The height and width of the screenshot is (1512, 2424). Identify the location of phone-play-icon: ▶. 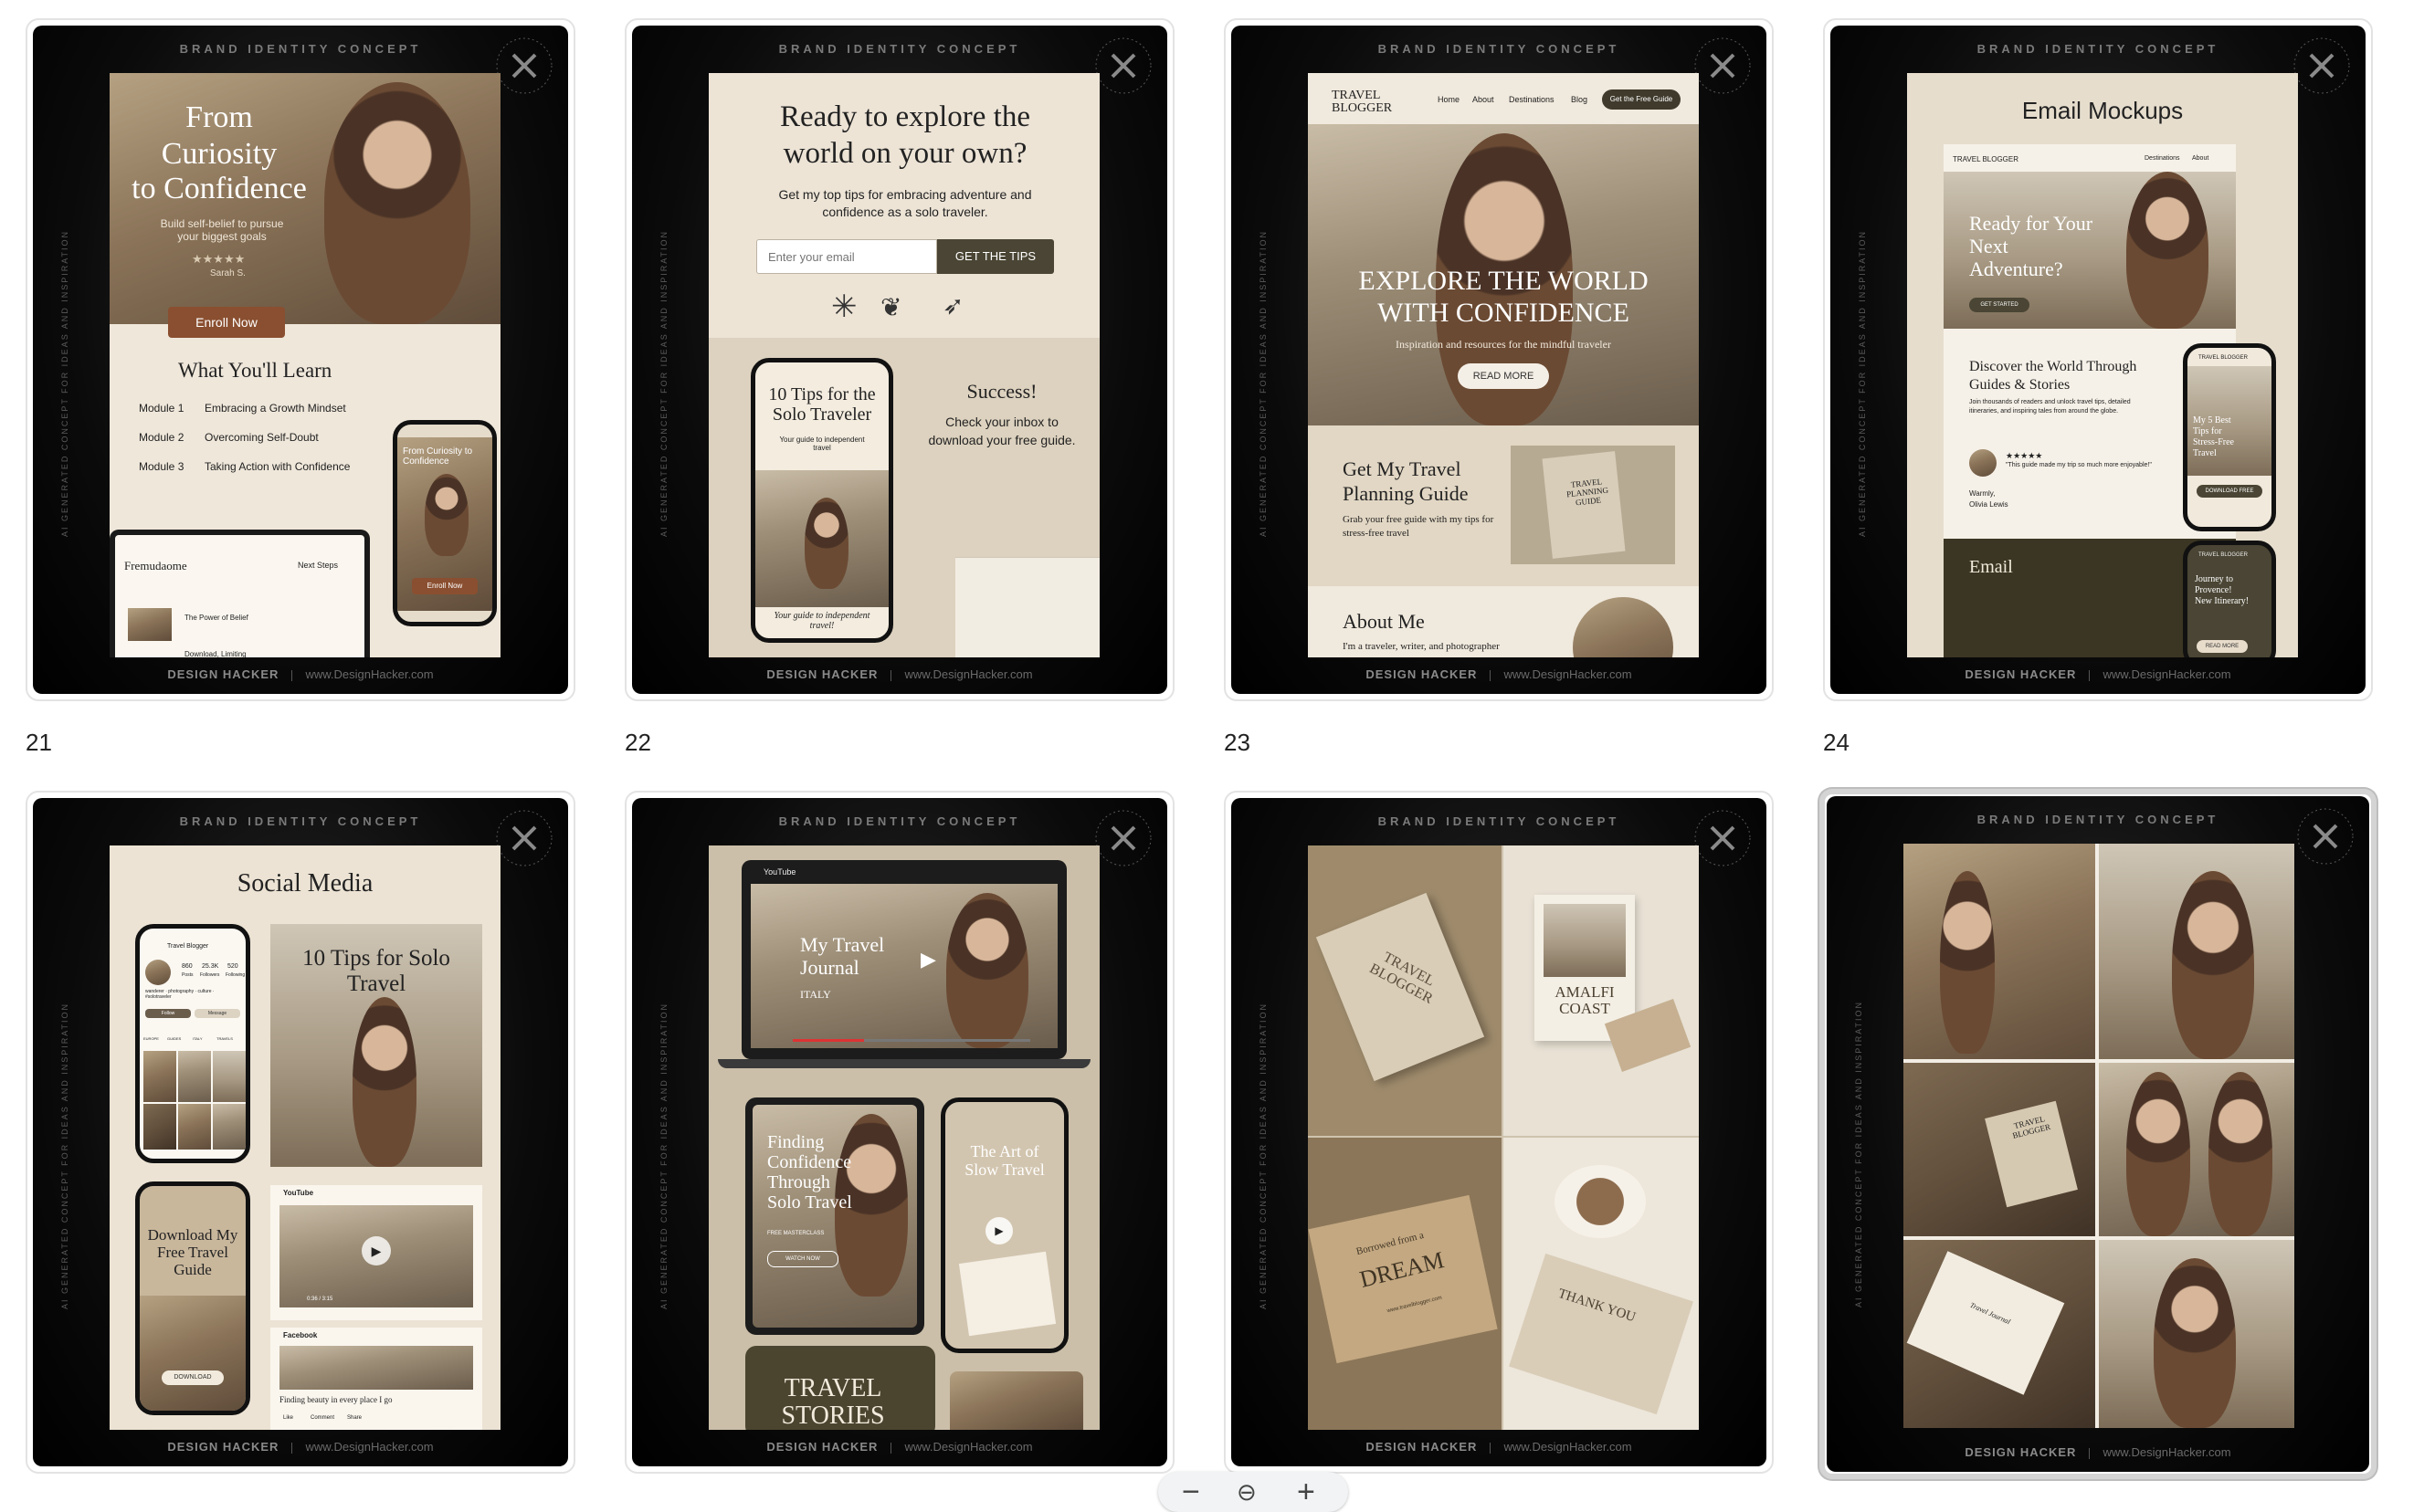
(999, 1230).